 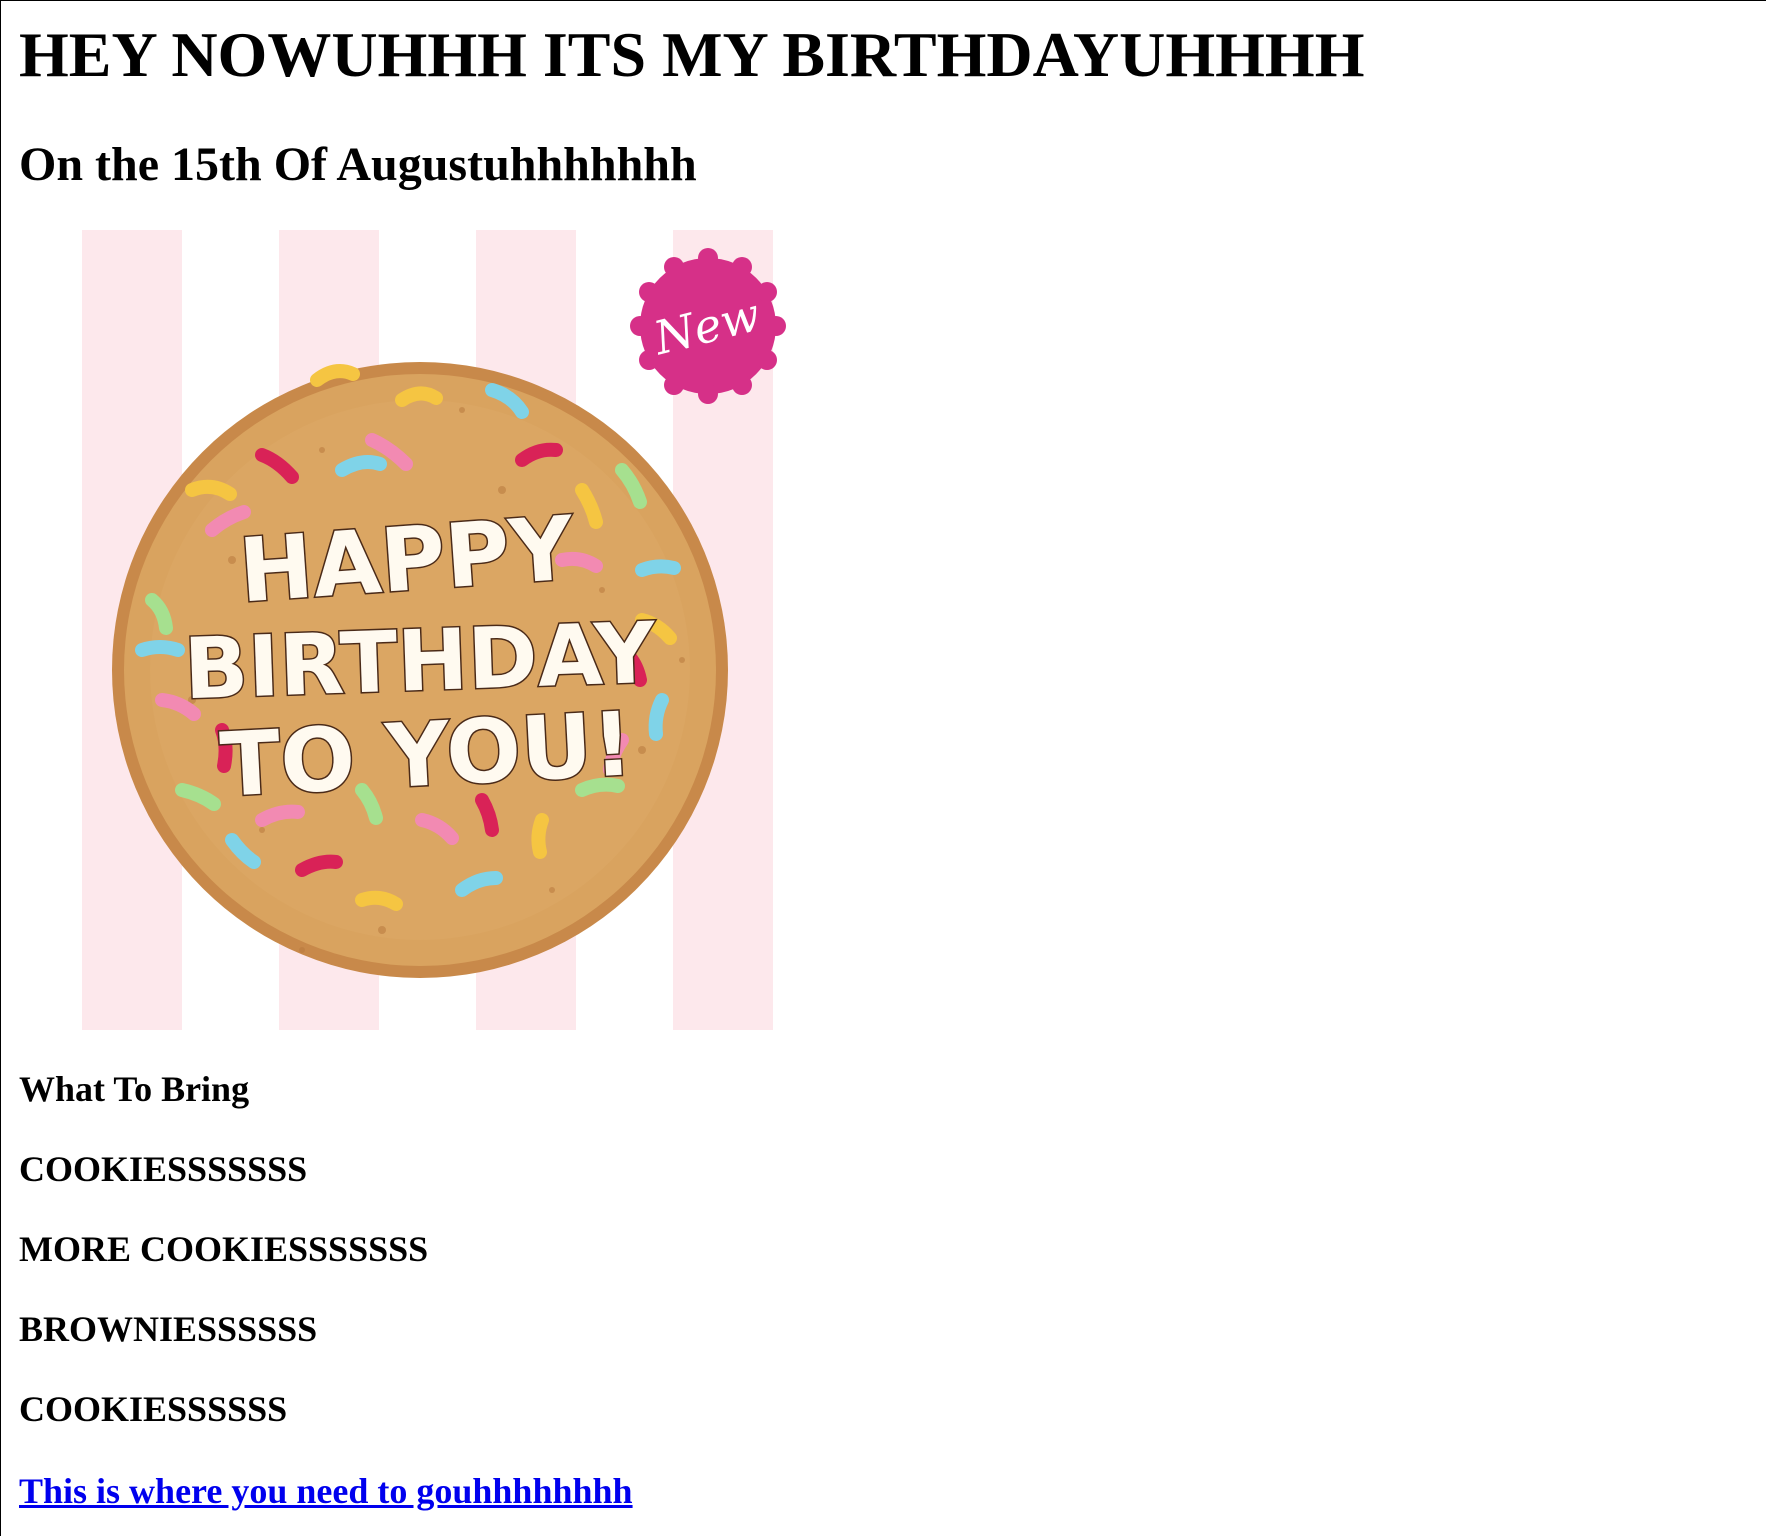 What do you see at coordinates (163, 1169) in the screenshot?
I see `bring-list-item: COOKIESSSSSSS` at bounding box center [163, 1169].